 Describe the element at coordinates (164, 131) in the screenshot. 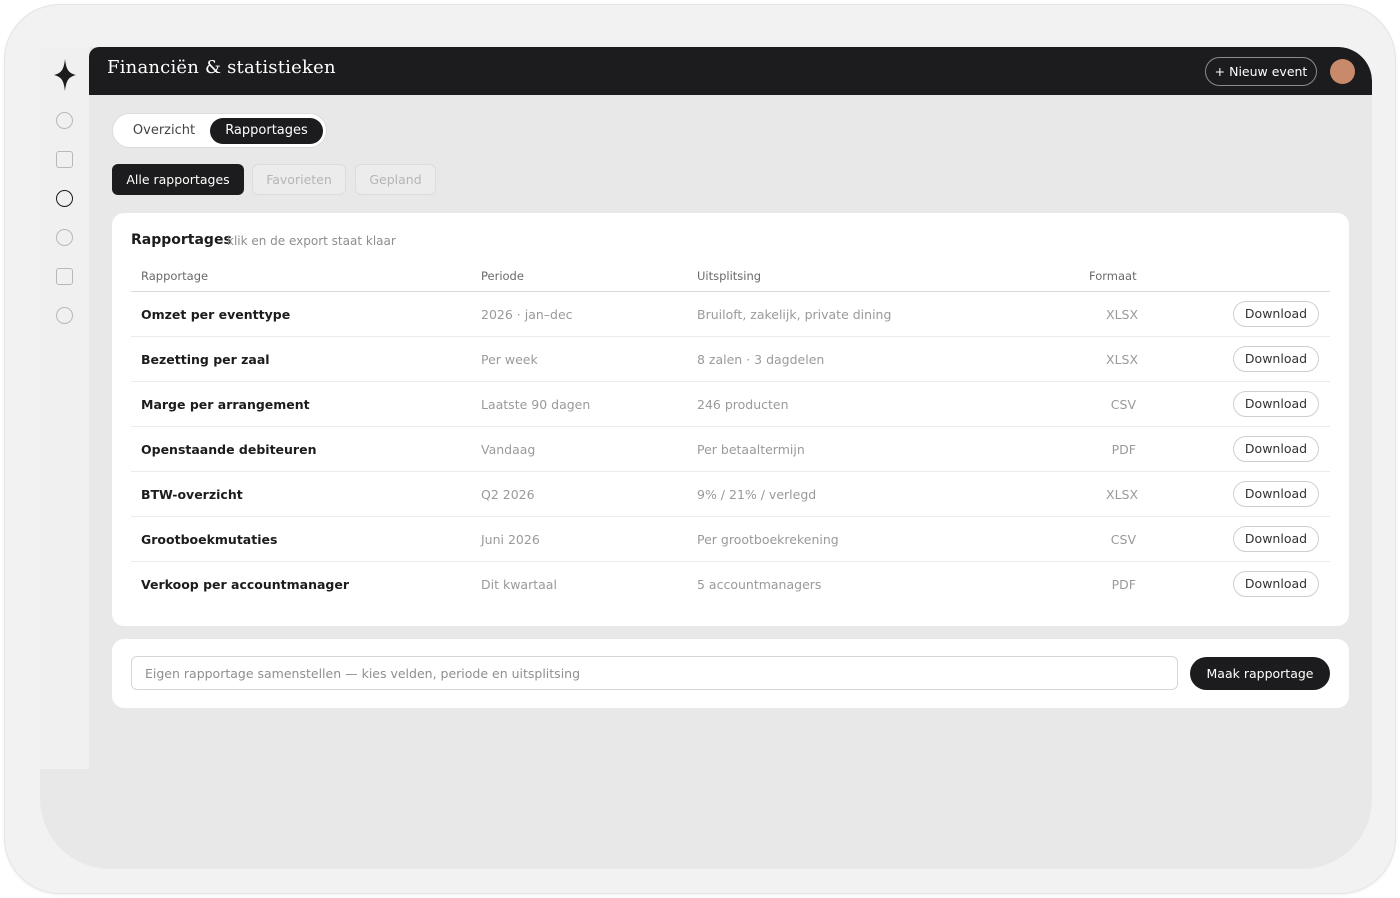

I see `tab-overzicht: Overzicht` at that location.